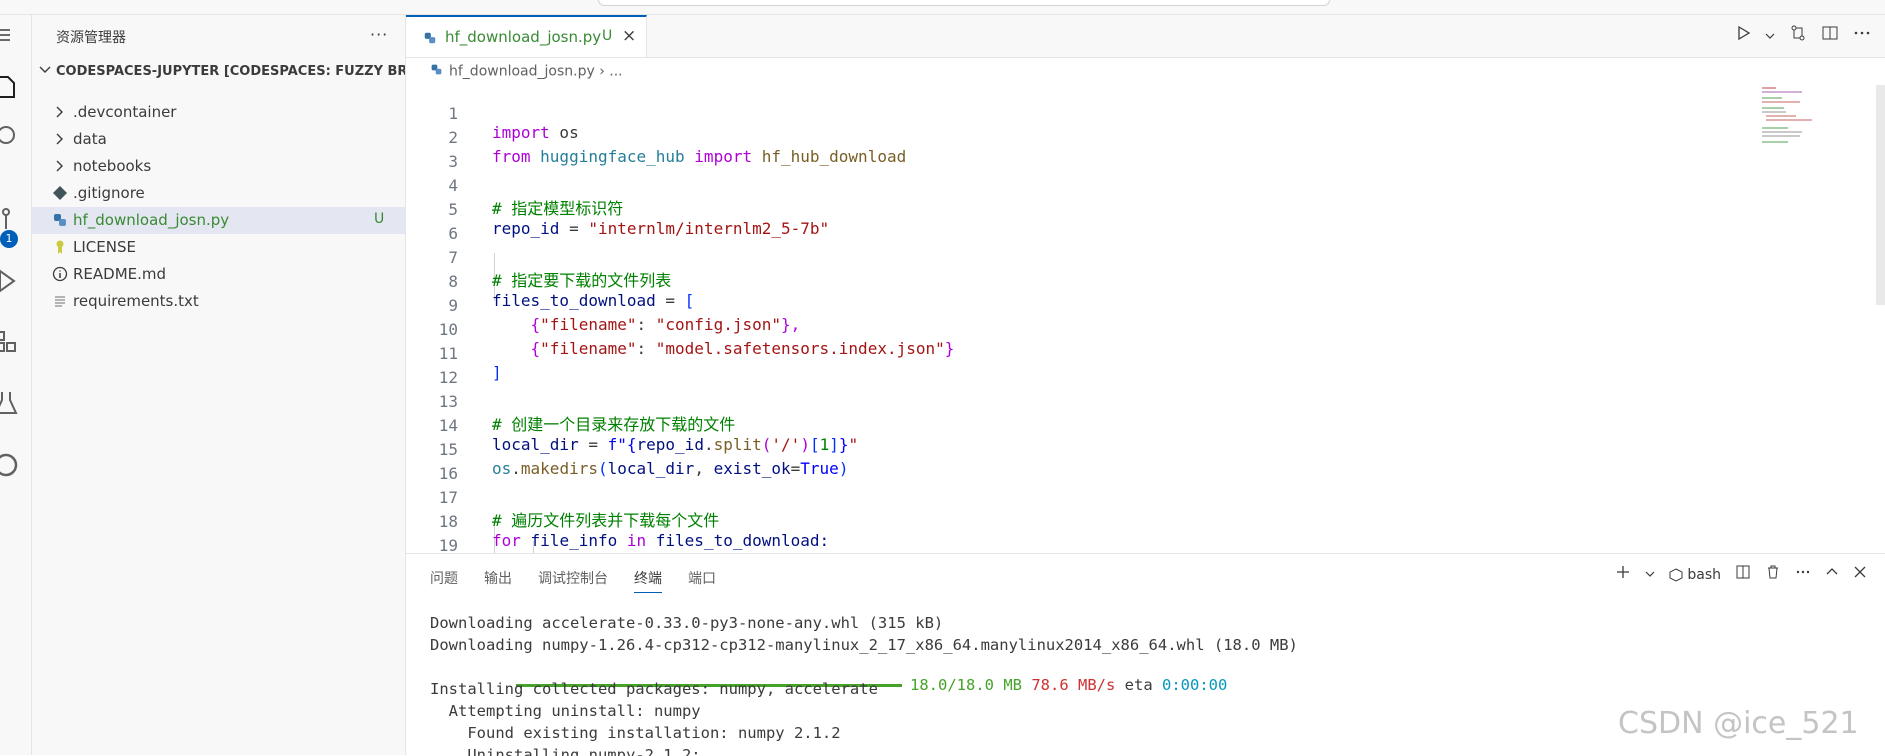  What do you see at coordinates (15, 281) in the screenshot?
I see `run-debug-icon` at bounding box center [15, 281].